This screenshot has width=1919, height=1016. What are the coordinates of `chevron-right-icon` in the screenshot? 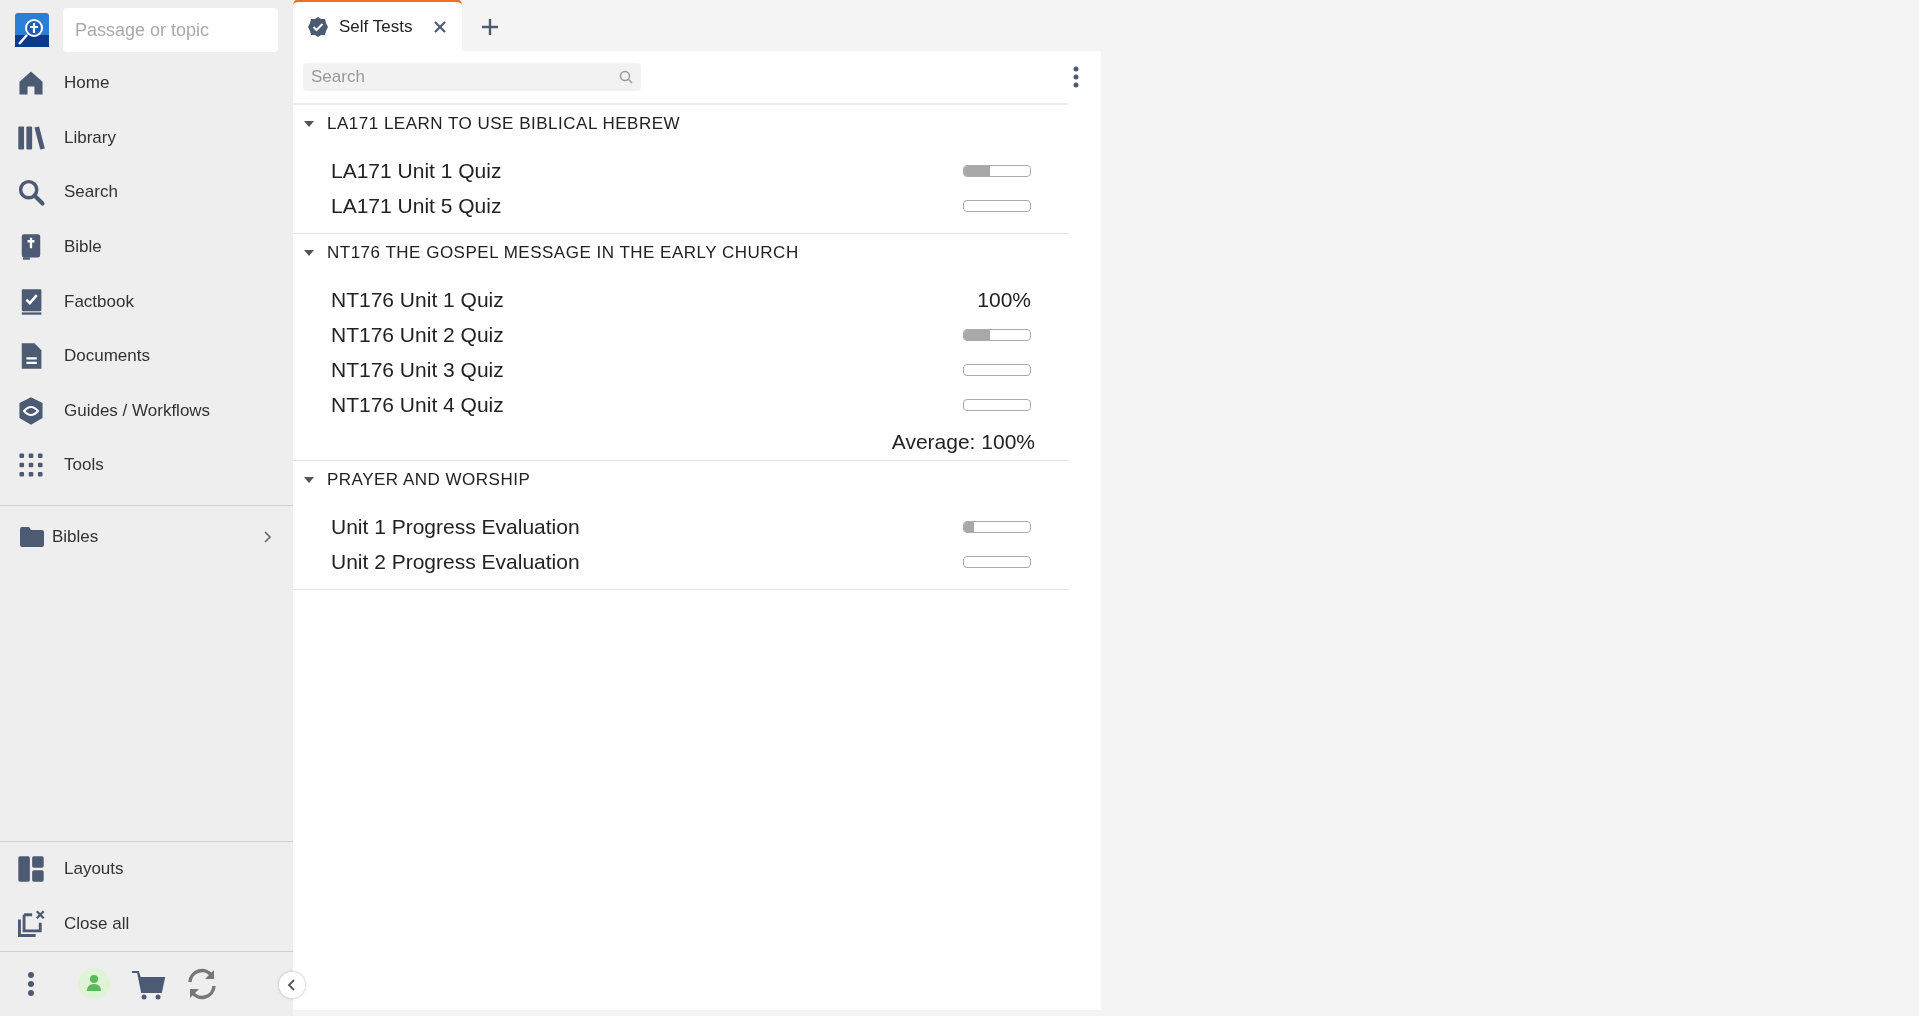 It's located at (268, 536).